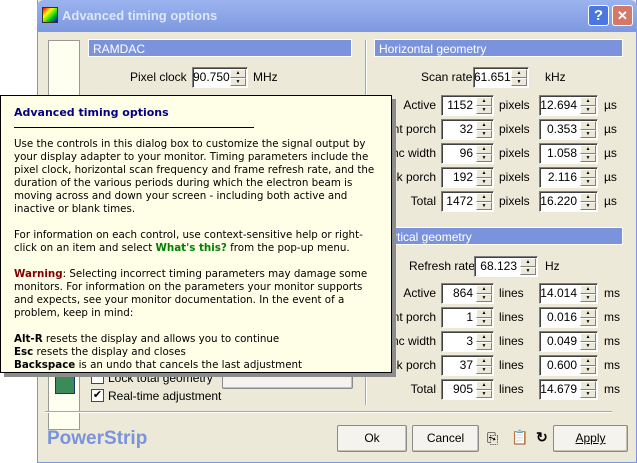 The image size is (637, 463). Describe the element at coordinates (506, 266) in the screenshot. I see `refresh-rate-input: 68.123 ▲ ▼` at that location.